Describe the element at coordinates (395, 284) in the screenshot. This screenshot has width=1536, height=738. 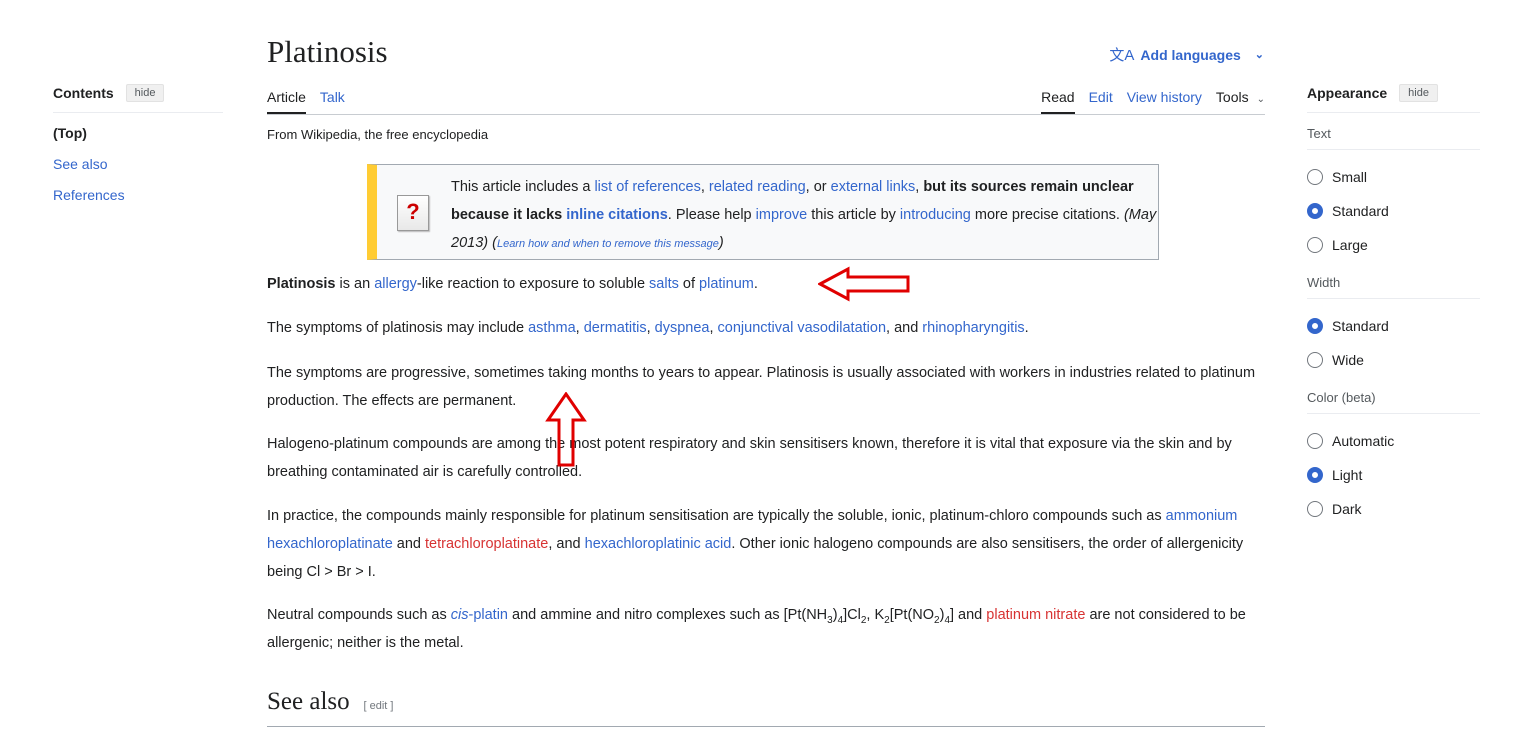
I see `link-allergy: allergy` at that location.